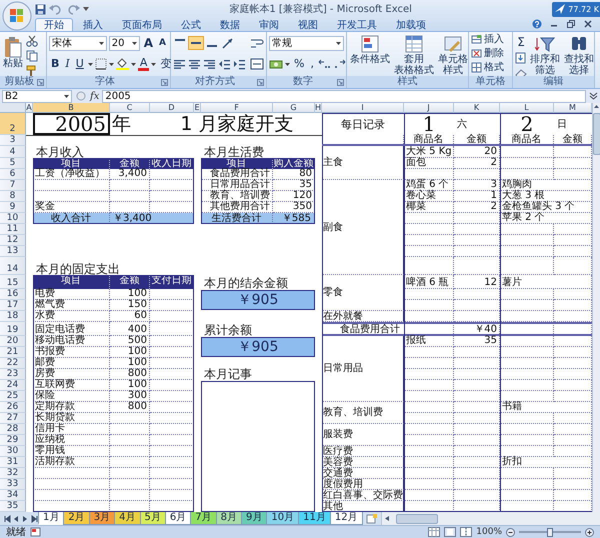  I want to click on column-letter: I, so click(363, 108).